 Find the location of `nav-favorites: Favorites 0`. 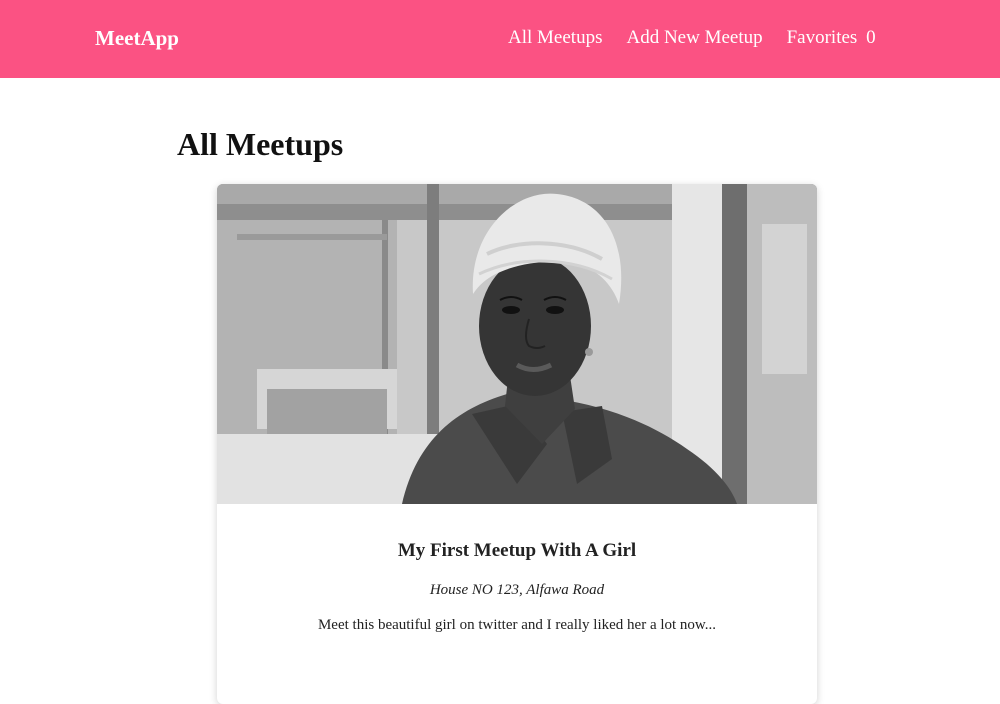

nav-favorites: Favorites 0 is located at coordinates (831, 38).